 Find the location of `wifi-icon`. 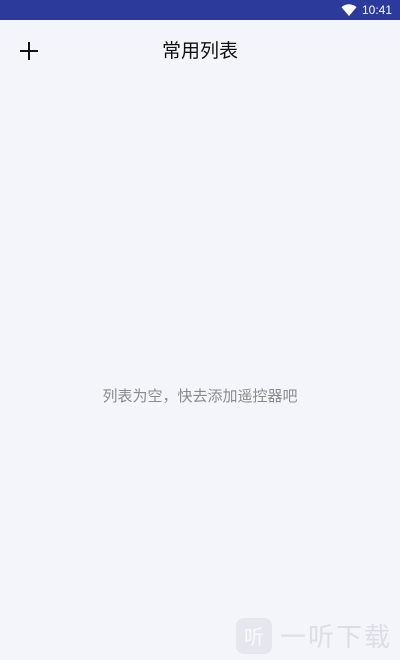

wifi-icon is located at coordinates (349, 10).